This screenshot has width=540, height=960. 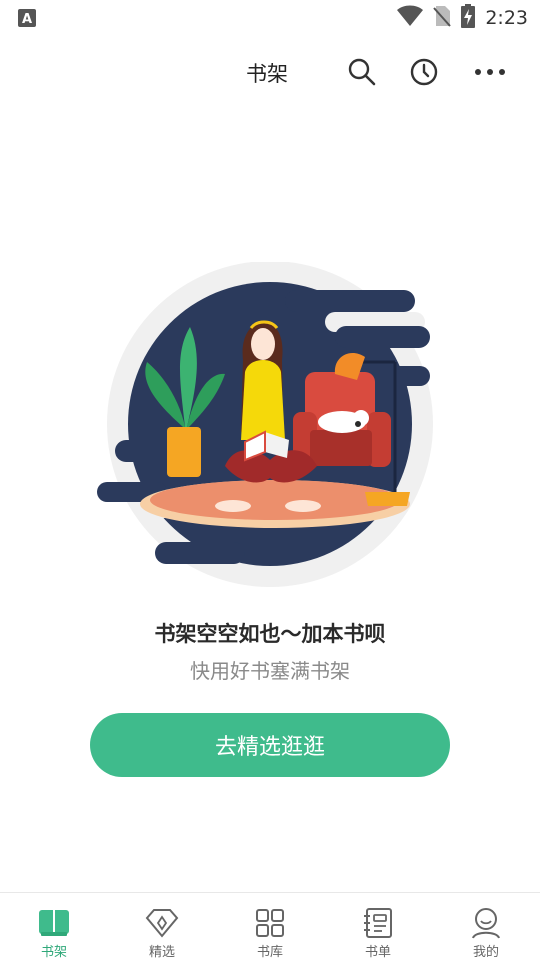 What do you see at coordinates (486, 923) in the screenshot?
I see `profile-icon` at bounding box center [486, 923].